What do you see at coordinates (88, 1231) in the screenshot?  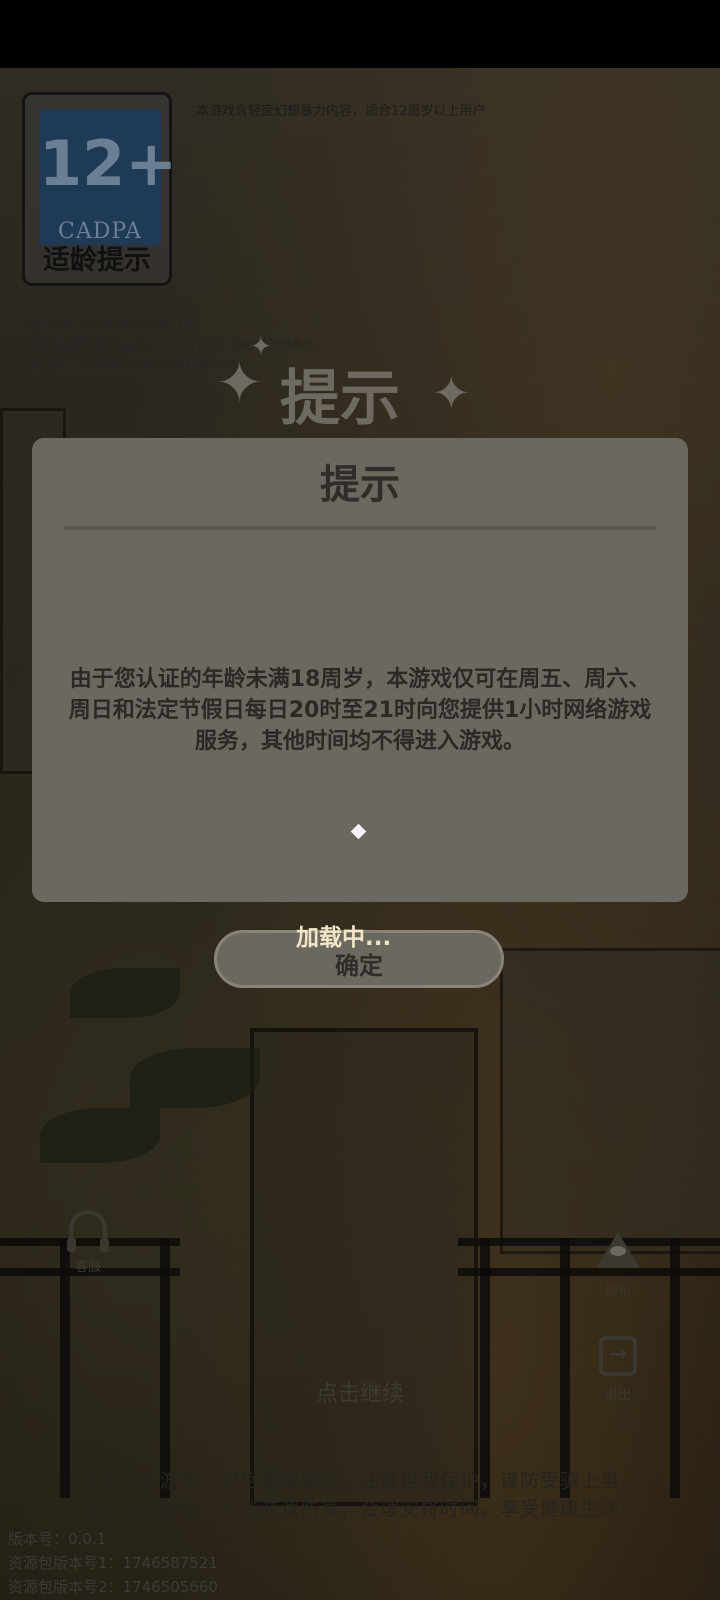 I see `headset-icon` at bounding box center [88, 1231].